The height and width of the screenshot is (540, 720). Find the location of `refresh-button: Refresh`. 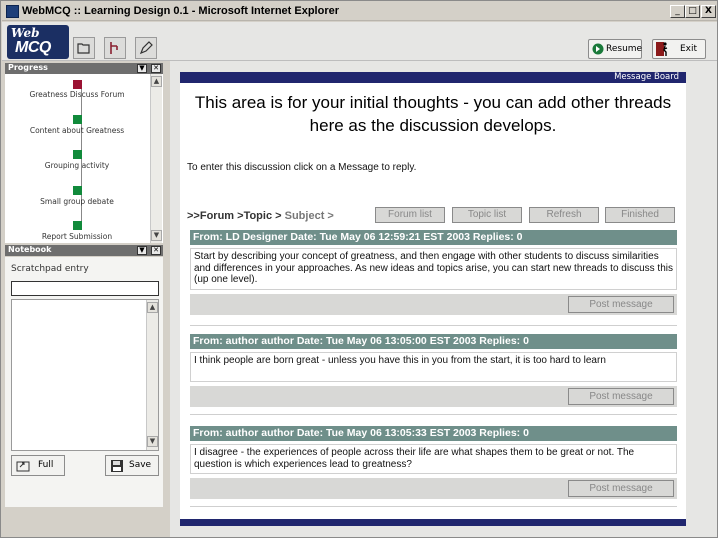

refresh-button: Refresh is located at coordinates (564, 215).